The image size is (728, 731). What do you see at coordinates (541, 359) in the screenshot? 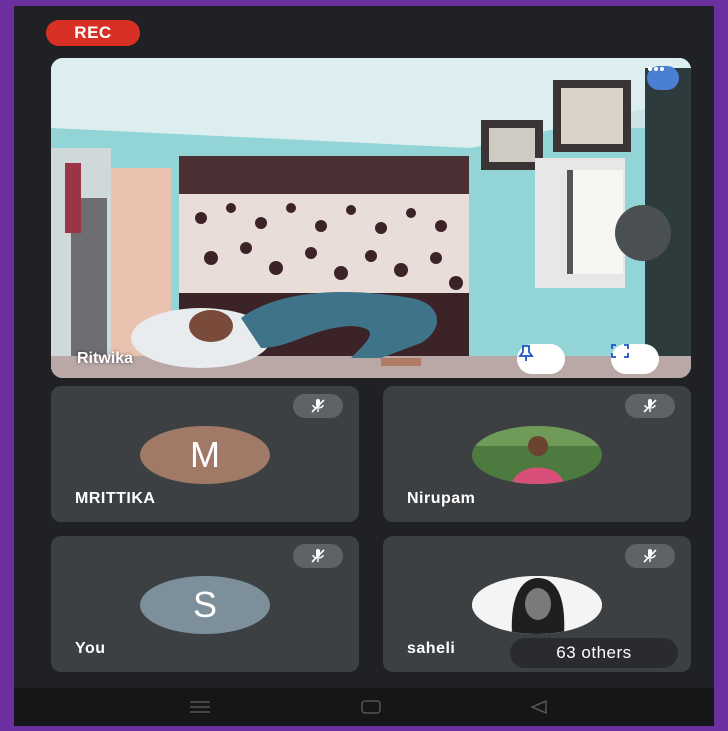
I see `pin-button` at bounding box center [541, 359].